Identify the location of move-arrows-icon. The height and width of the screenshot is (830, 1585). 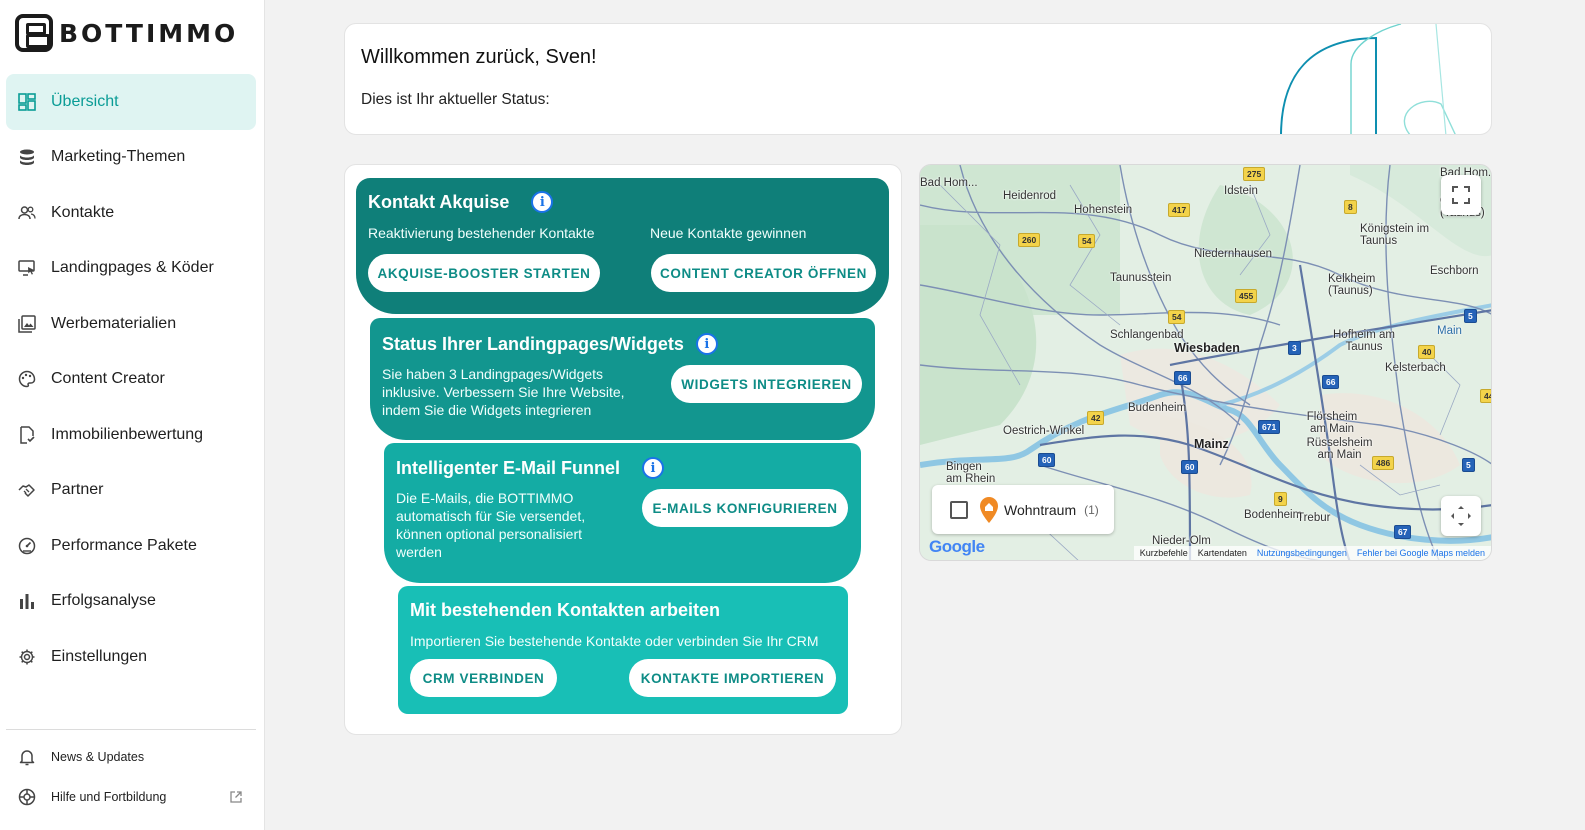
(1461, 516).